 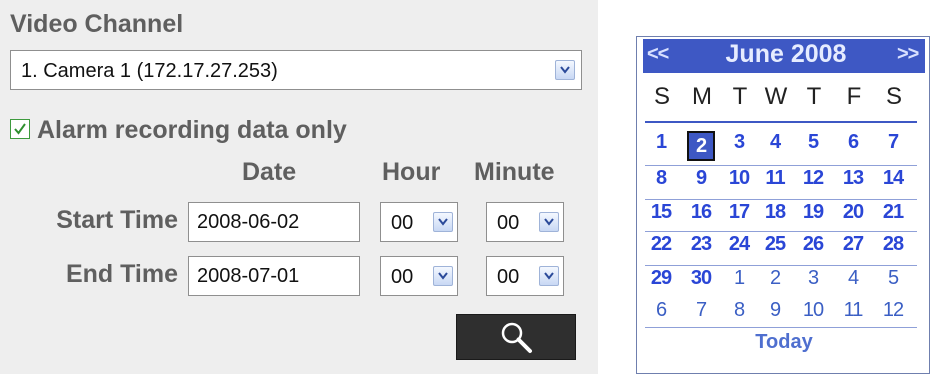 I want to click on search-button, so click(x=516, y=337).